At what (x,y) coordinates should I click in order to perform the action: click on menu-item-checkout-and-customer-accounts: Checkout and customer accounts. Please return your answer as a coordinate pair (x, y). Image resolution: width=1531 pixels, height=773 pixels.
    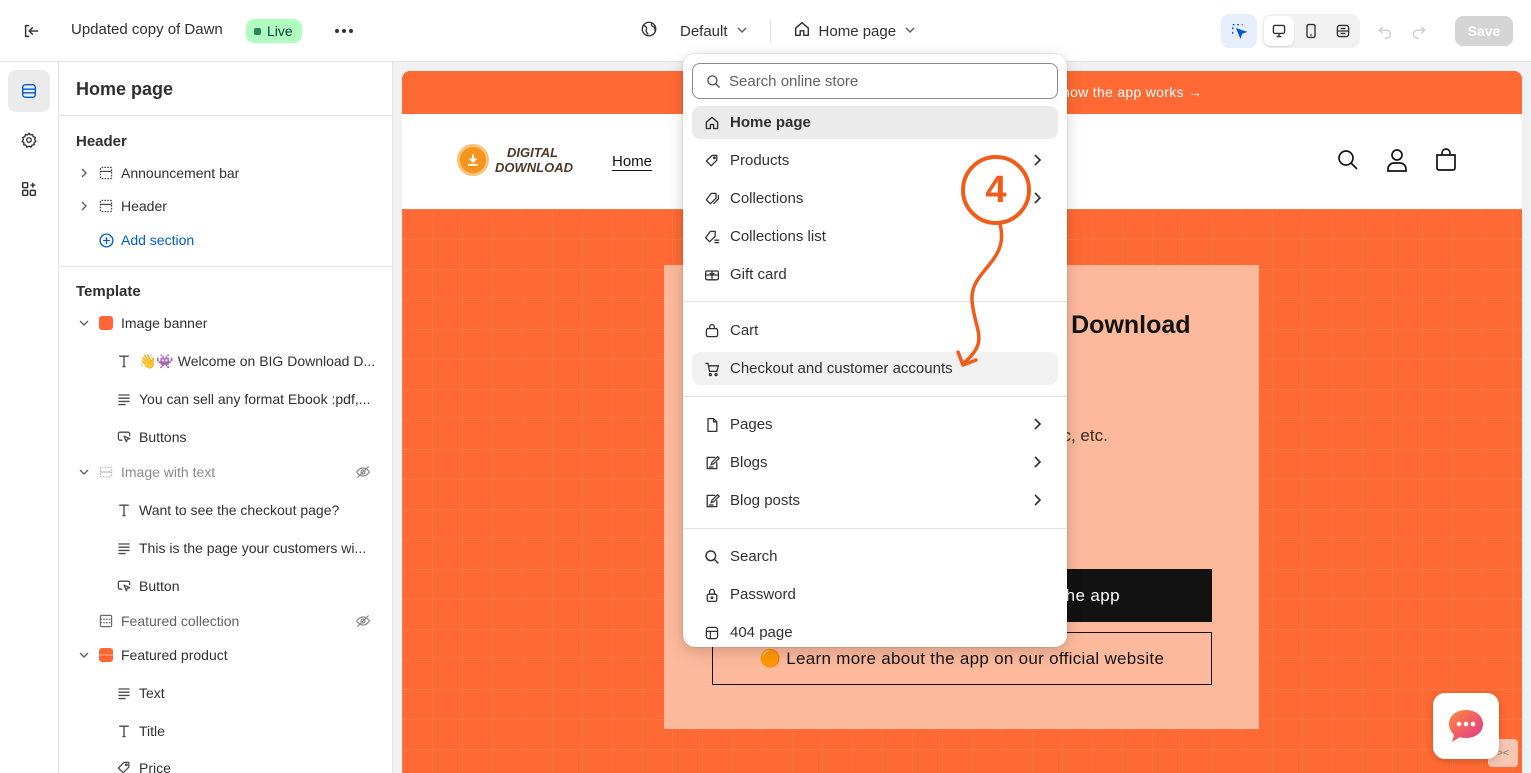
    Looking at the image, I should click on (875, 368).